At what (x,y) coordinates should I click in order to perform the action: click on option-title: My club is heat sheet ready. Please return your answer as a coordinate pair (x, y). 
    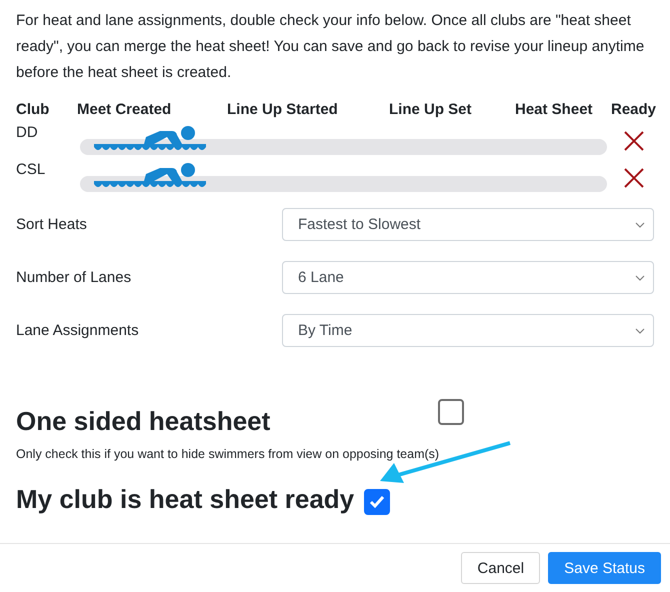
    Looking at the image, I should click on (185, 499).